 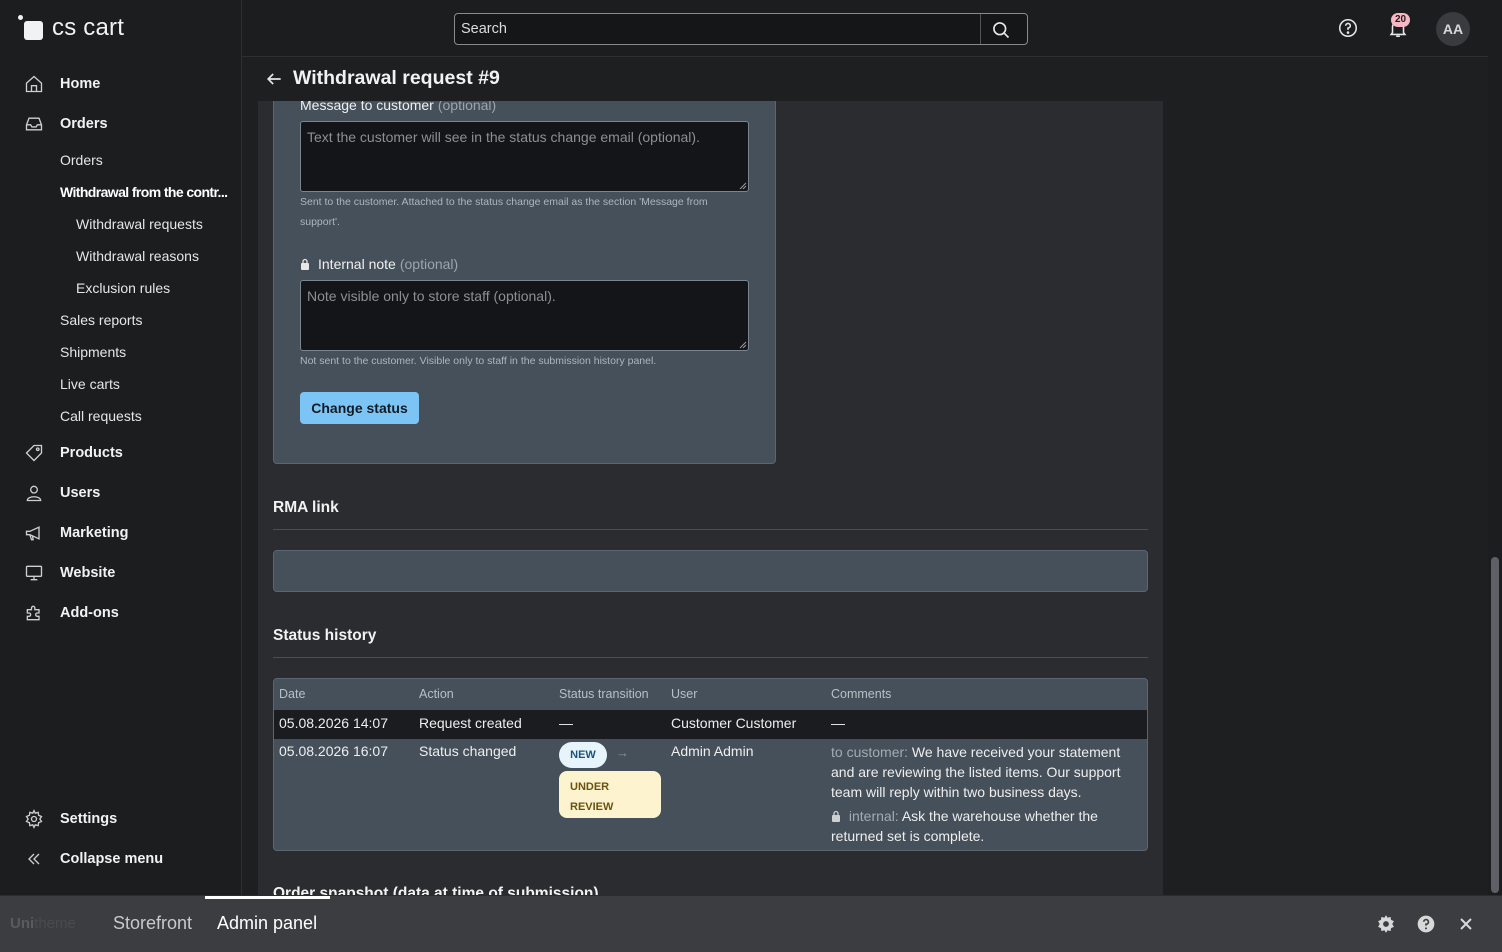 I want to click on note-label-text: Internal note, so click(x=357, y=264).